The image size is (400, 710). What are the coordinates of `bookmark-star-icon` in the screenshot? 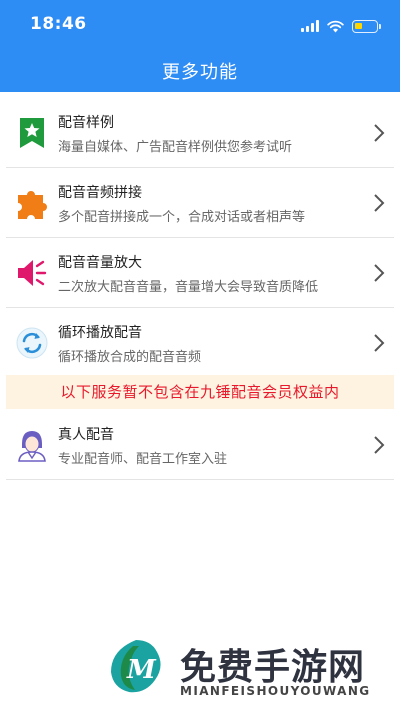 It's located at (32, 133).